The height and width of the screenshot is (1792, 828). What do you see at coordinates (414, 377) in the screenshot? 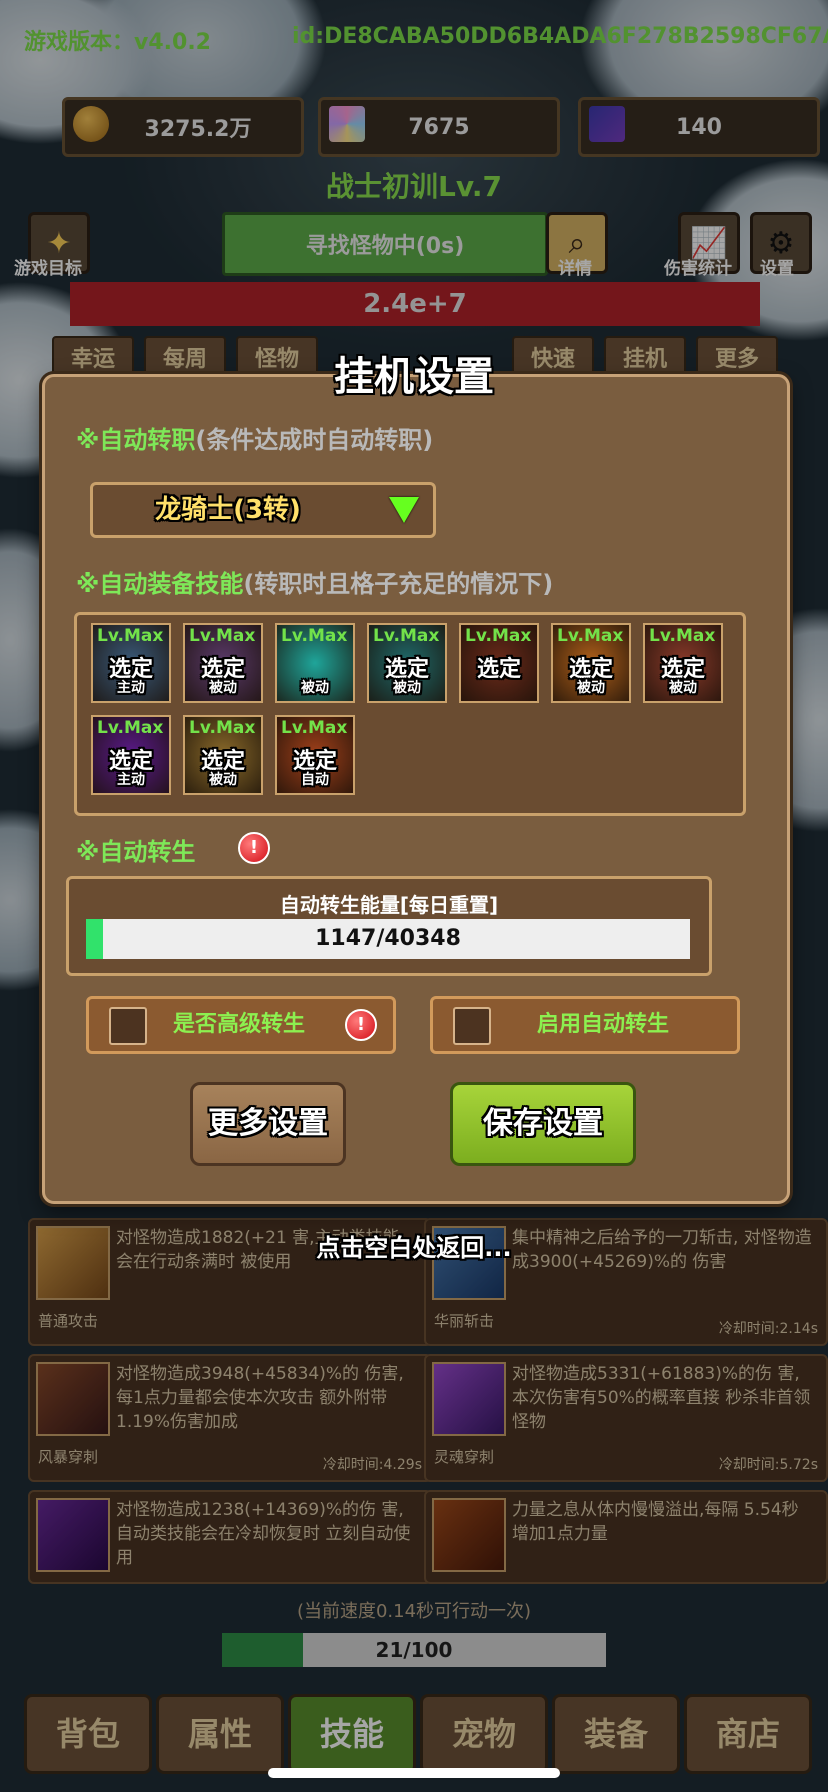
I see `dialog-title: 挂机设置` at bounding box center [414, 377].